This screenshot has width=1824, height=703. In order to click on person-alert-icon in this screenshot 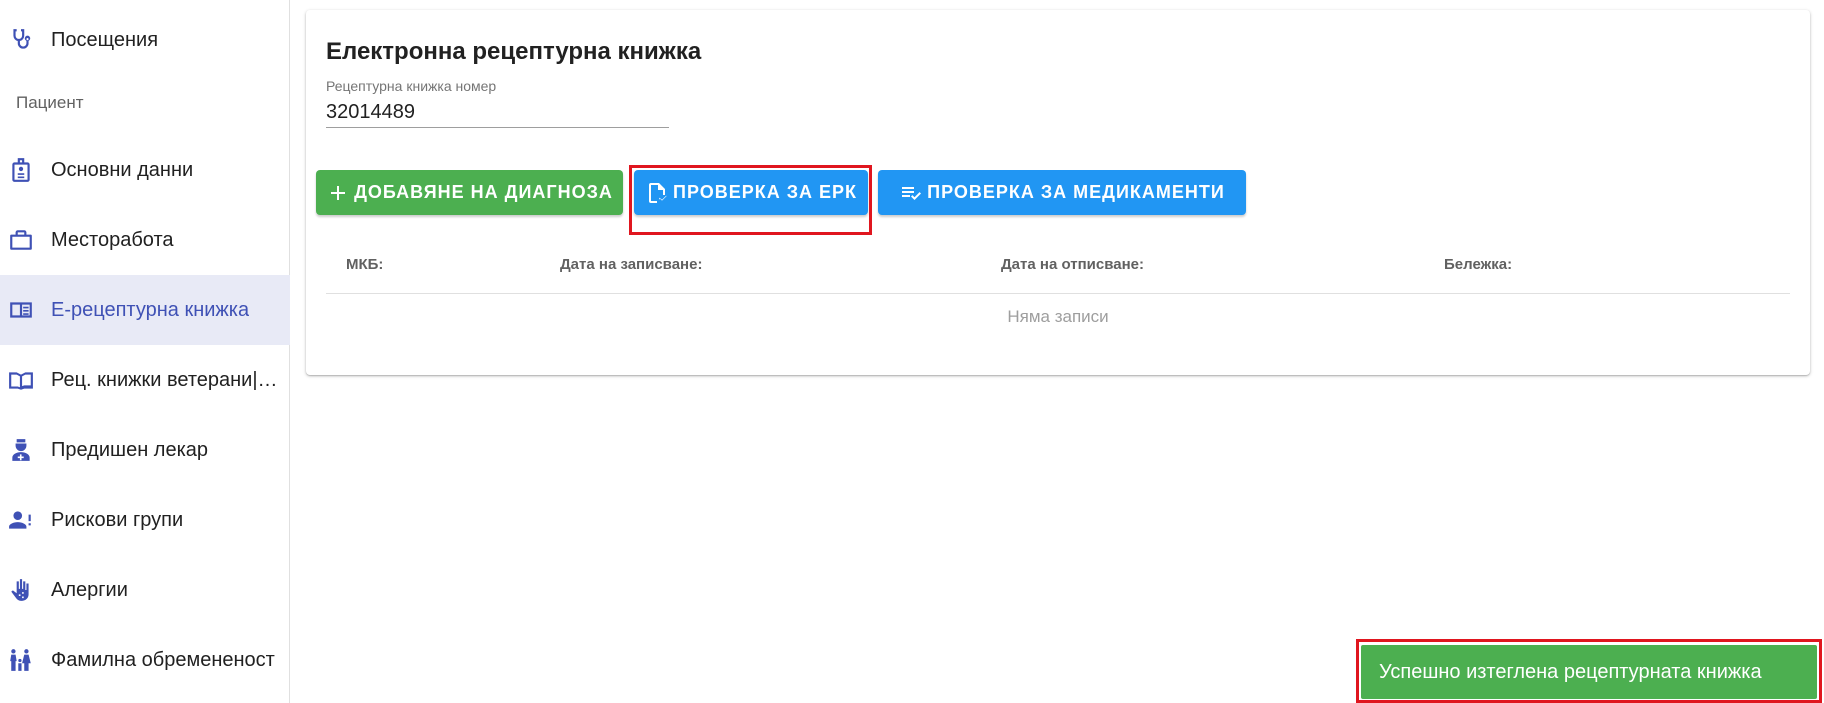, I will do `click(21, 520)`.